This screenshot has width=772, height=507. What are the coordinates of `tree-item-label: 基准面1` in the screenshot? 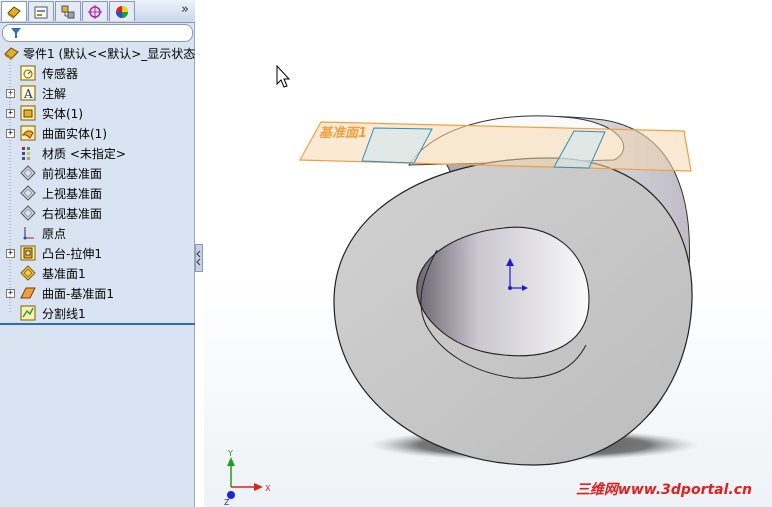 It's located at (64, 273).